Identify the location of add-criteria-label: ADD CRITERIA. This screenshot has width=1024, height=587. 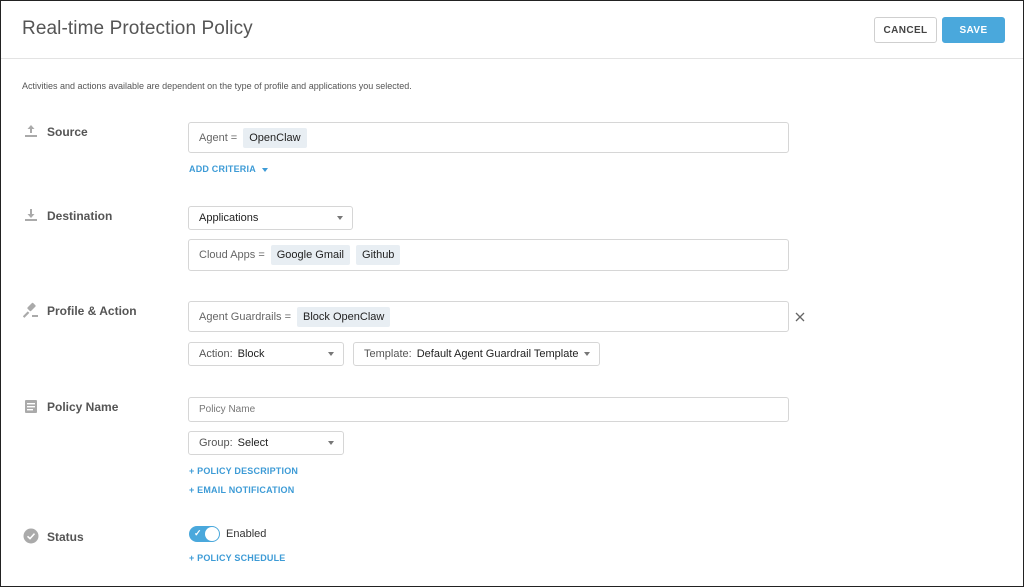
(222, 169).